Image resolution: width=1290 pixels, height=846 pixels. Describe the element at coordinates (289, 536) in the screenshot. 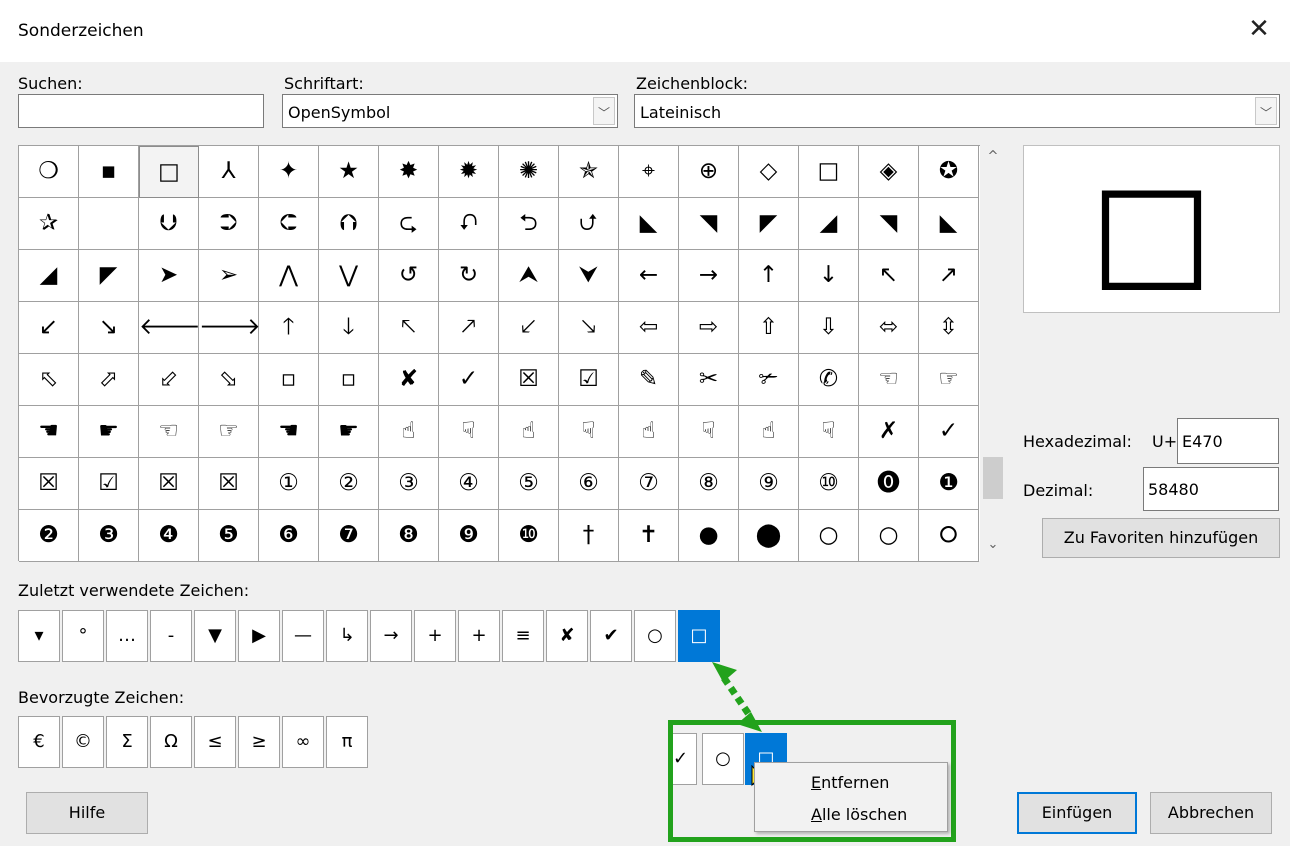

I see `grid-cell: ❻` at that location.